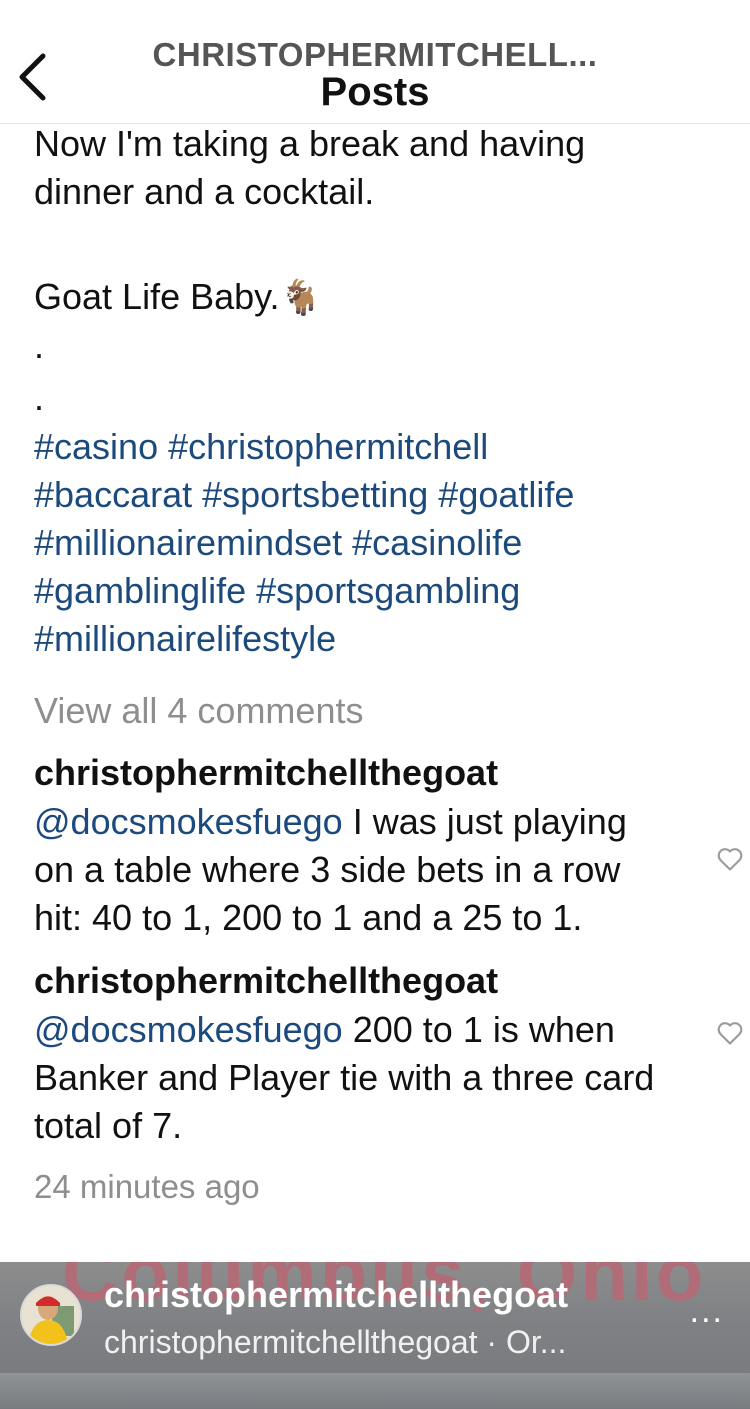 The height and width of the screenshot is (1409, 750). I want to click on view-all-comments-link: View all 4 comments, so click(359, 711).